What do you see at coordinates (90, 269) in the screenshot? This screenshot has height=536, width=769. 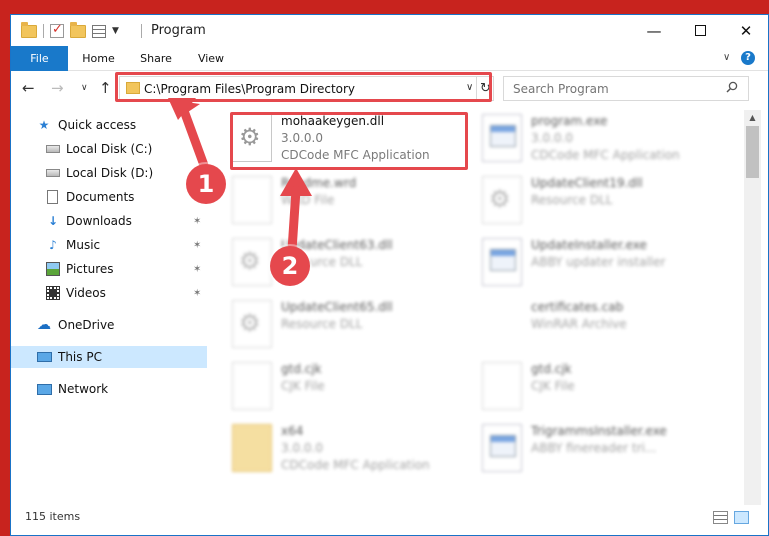 I see `sidebar-item-label: Pictures` at bounding box center [90, 269].